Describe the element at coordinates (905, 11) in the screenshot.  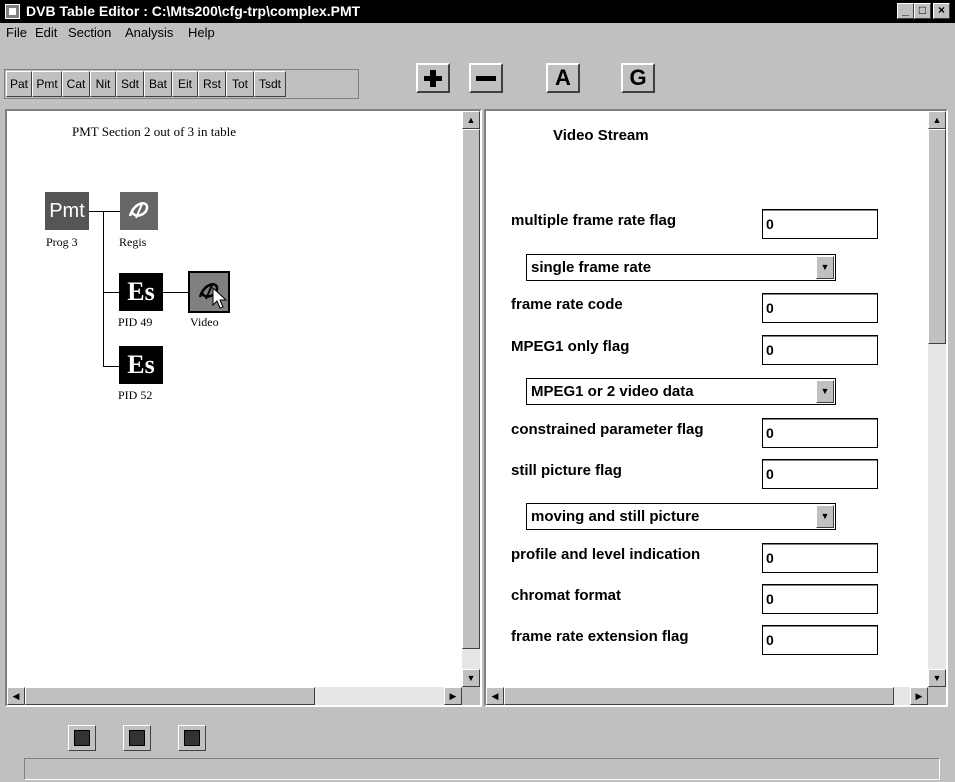
I see `minimize-button: _` at that location.